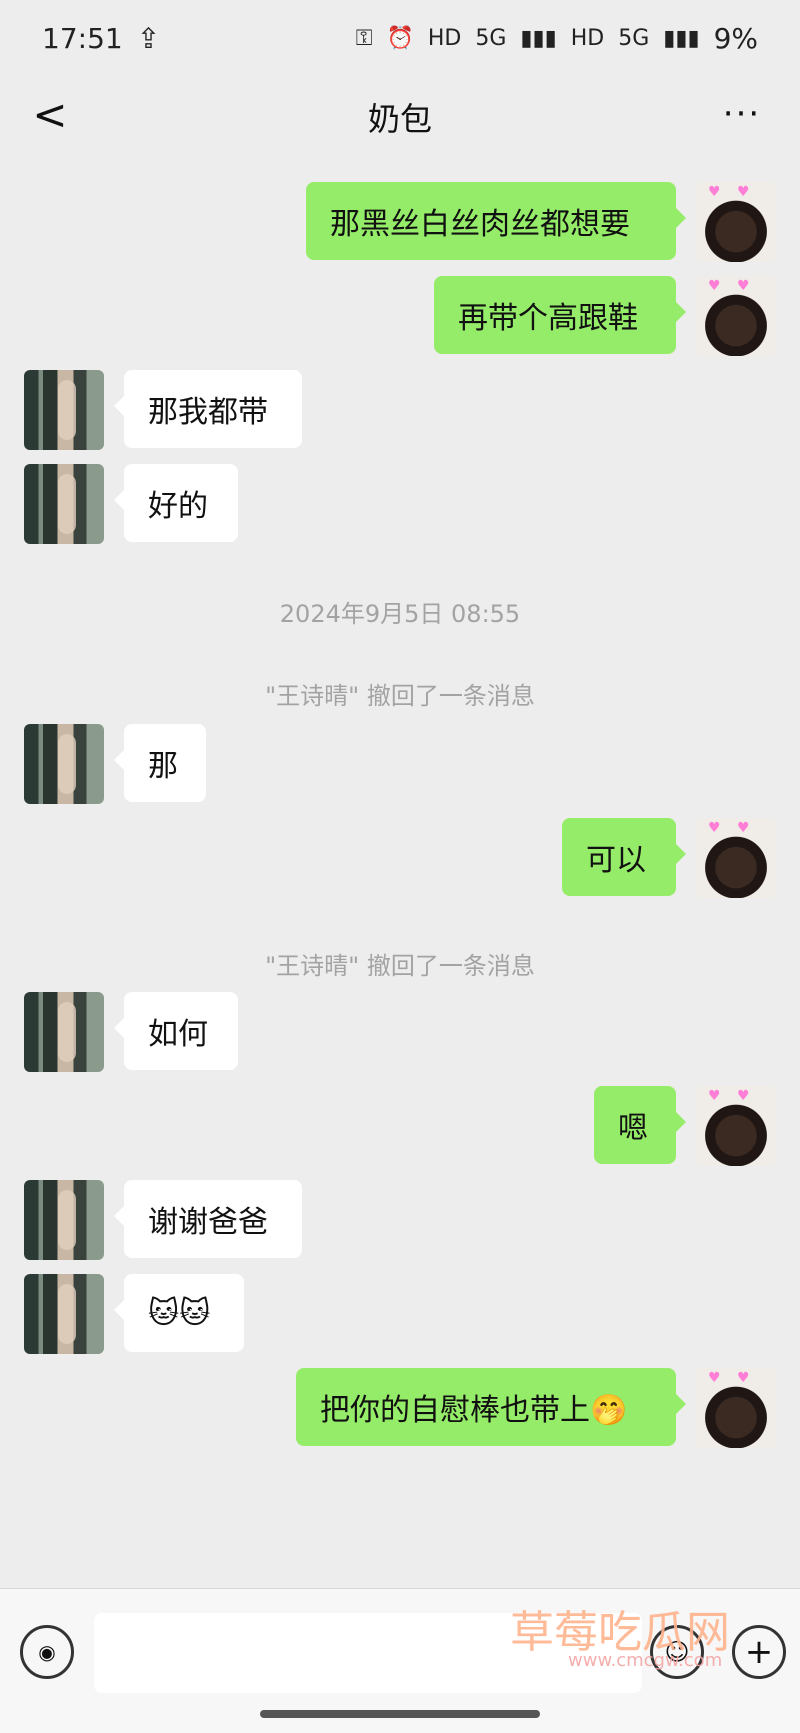  Describe the element at coordinates (364, 38) in the screenshot. I see `key-icon: ⚿` at that location.